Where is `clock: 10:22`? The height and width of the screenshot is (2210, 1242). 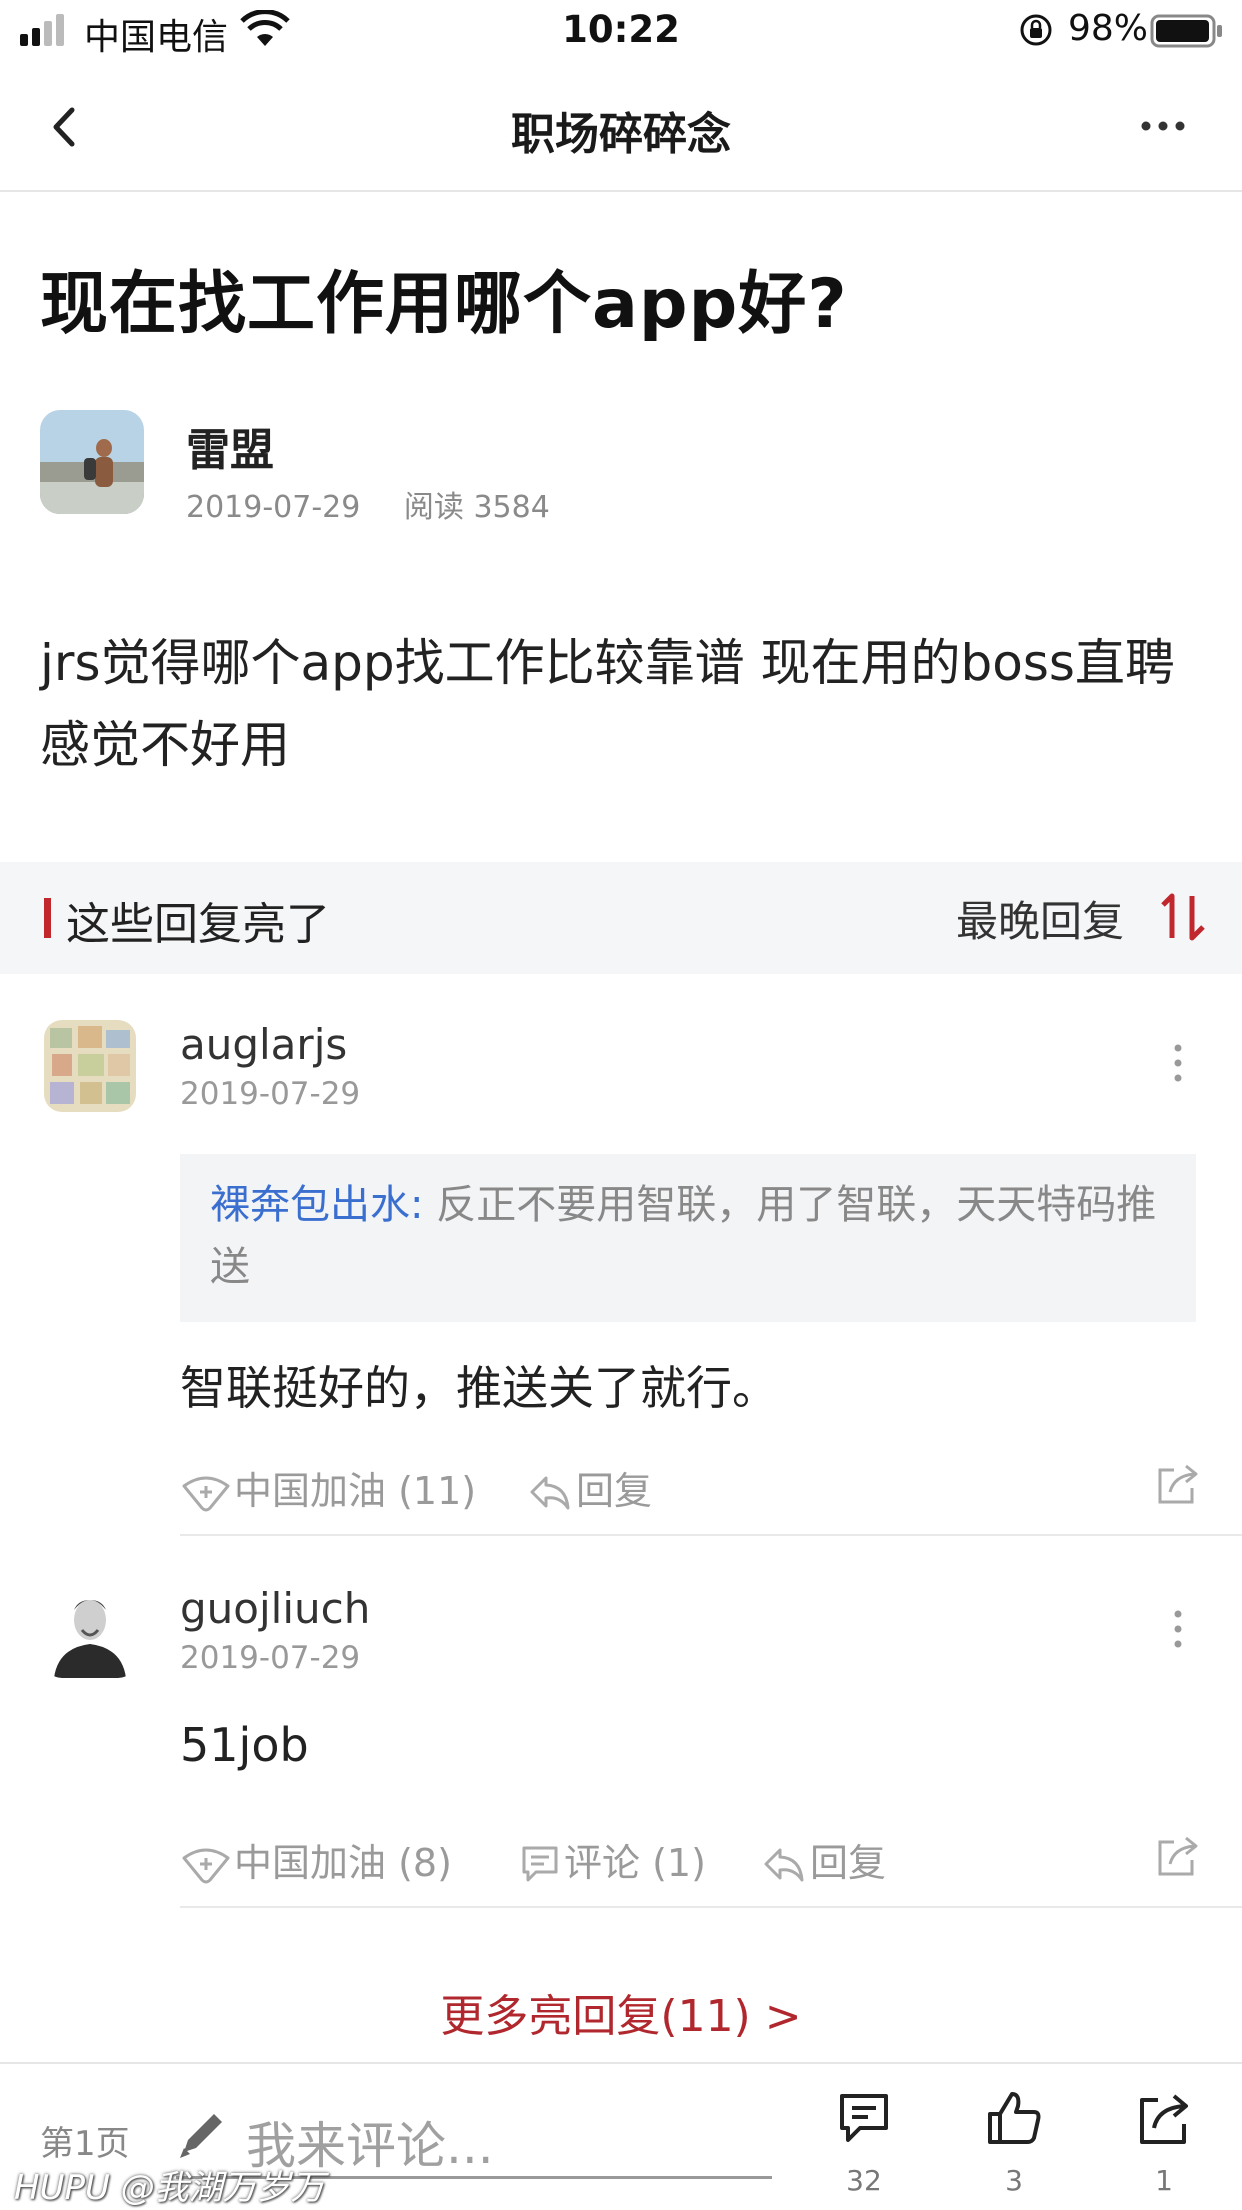 clock: 10:22 is located at coordinates (621, 29).